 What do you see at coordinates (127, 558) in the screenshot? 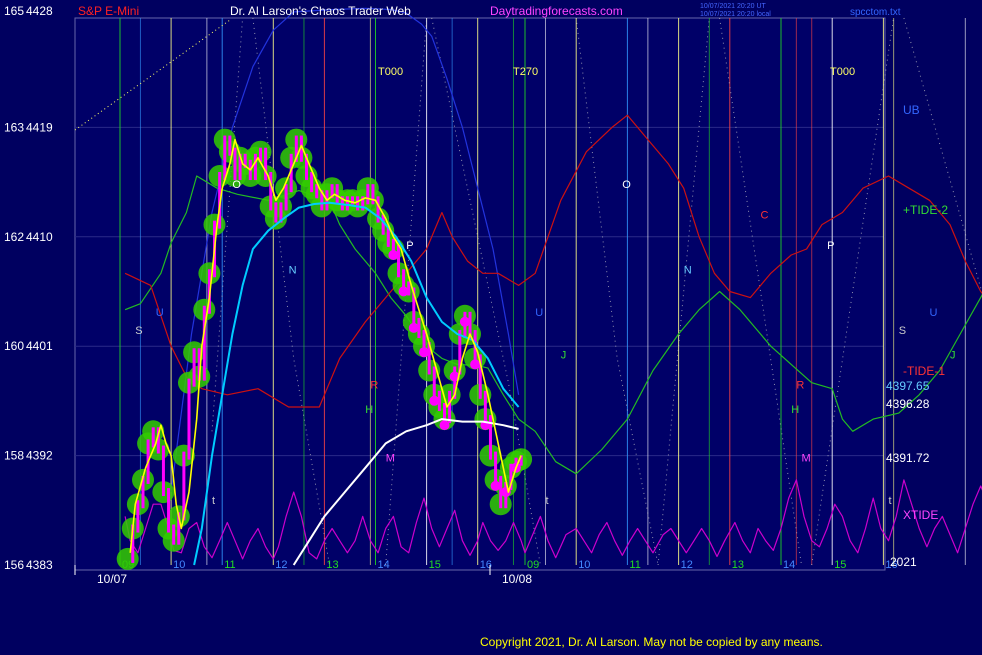
I see `price-glow` at bounding box center [127, 558].